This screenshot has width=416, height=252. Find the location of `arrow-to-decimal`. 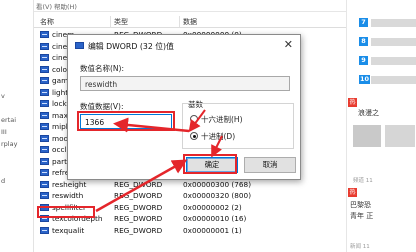

arrow-to-decimal is located at coordinates (197, 121).